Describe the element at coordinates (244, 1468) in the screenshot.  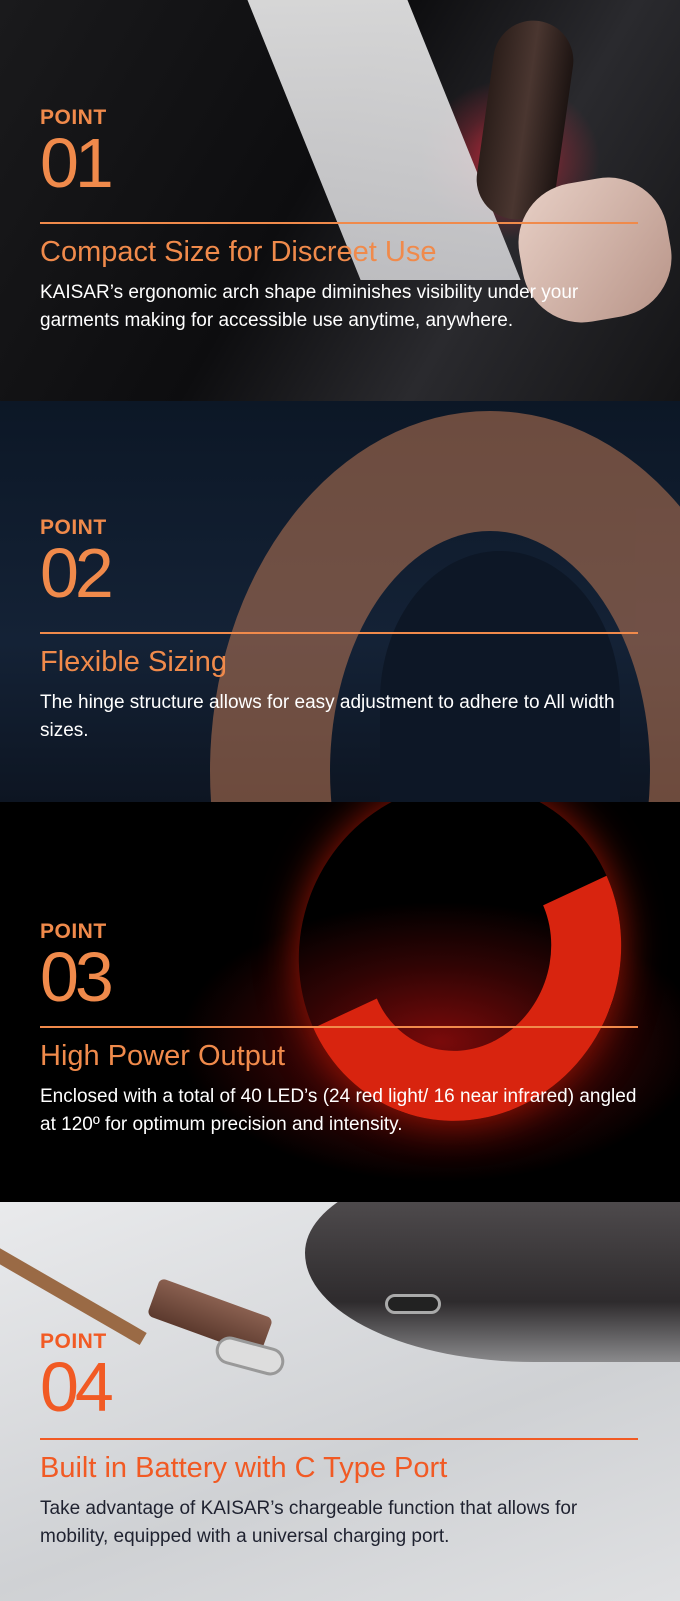
I see `point-title: Built in Battery with C Type Port` at that location.